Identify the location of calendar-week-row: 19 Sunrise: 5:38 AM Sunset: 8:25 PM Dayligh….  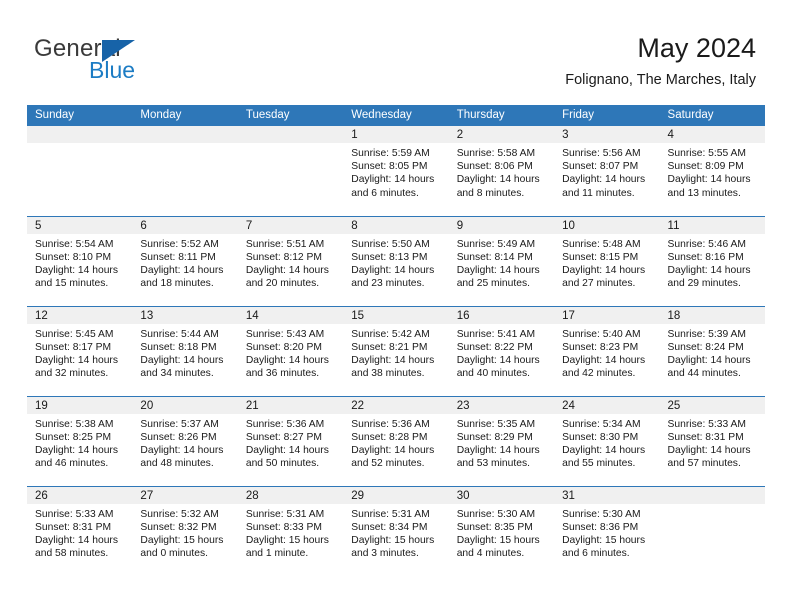
(396, 440).